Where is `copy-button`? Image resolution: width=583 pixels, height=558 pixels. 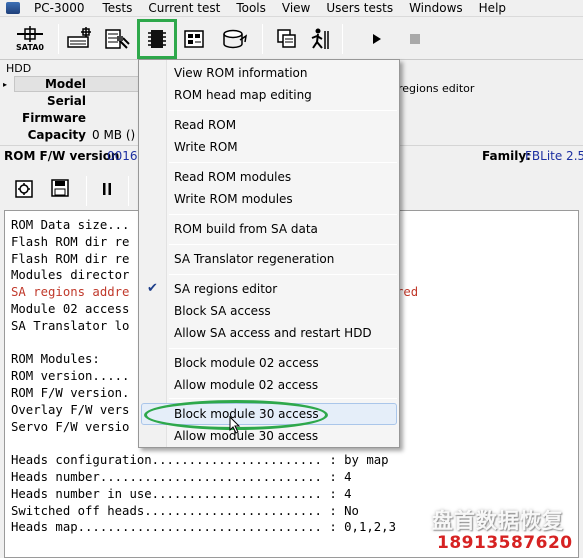 copy-button is located at coordinates (287, 39).